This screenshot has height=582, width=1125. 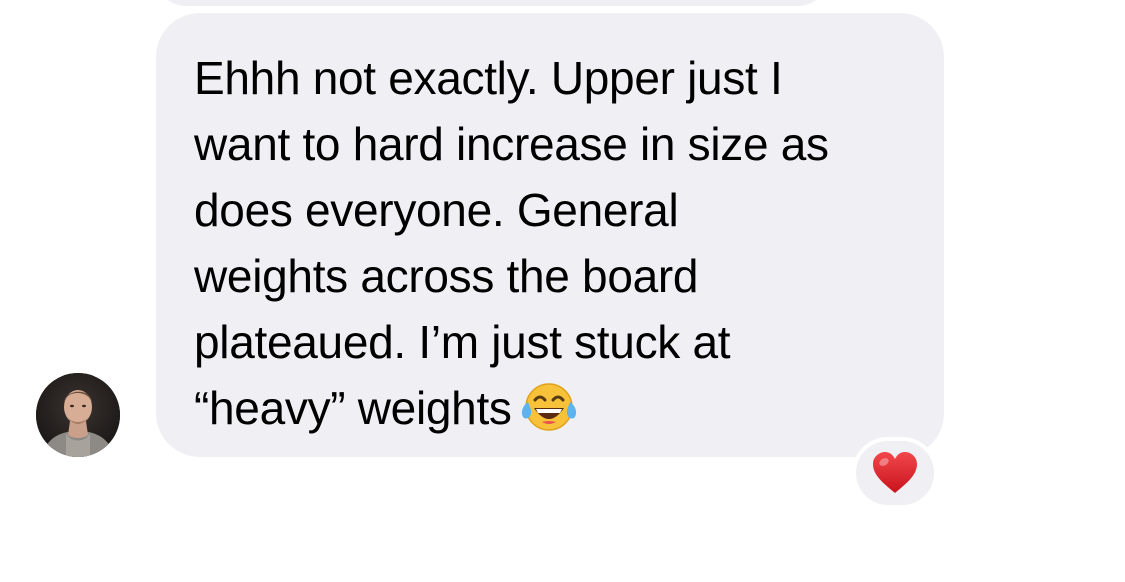 What do you see at coordinates (436, 210) in the screenshot?
I see `message-line: does everyone. General` at bounding box center [436, 210].